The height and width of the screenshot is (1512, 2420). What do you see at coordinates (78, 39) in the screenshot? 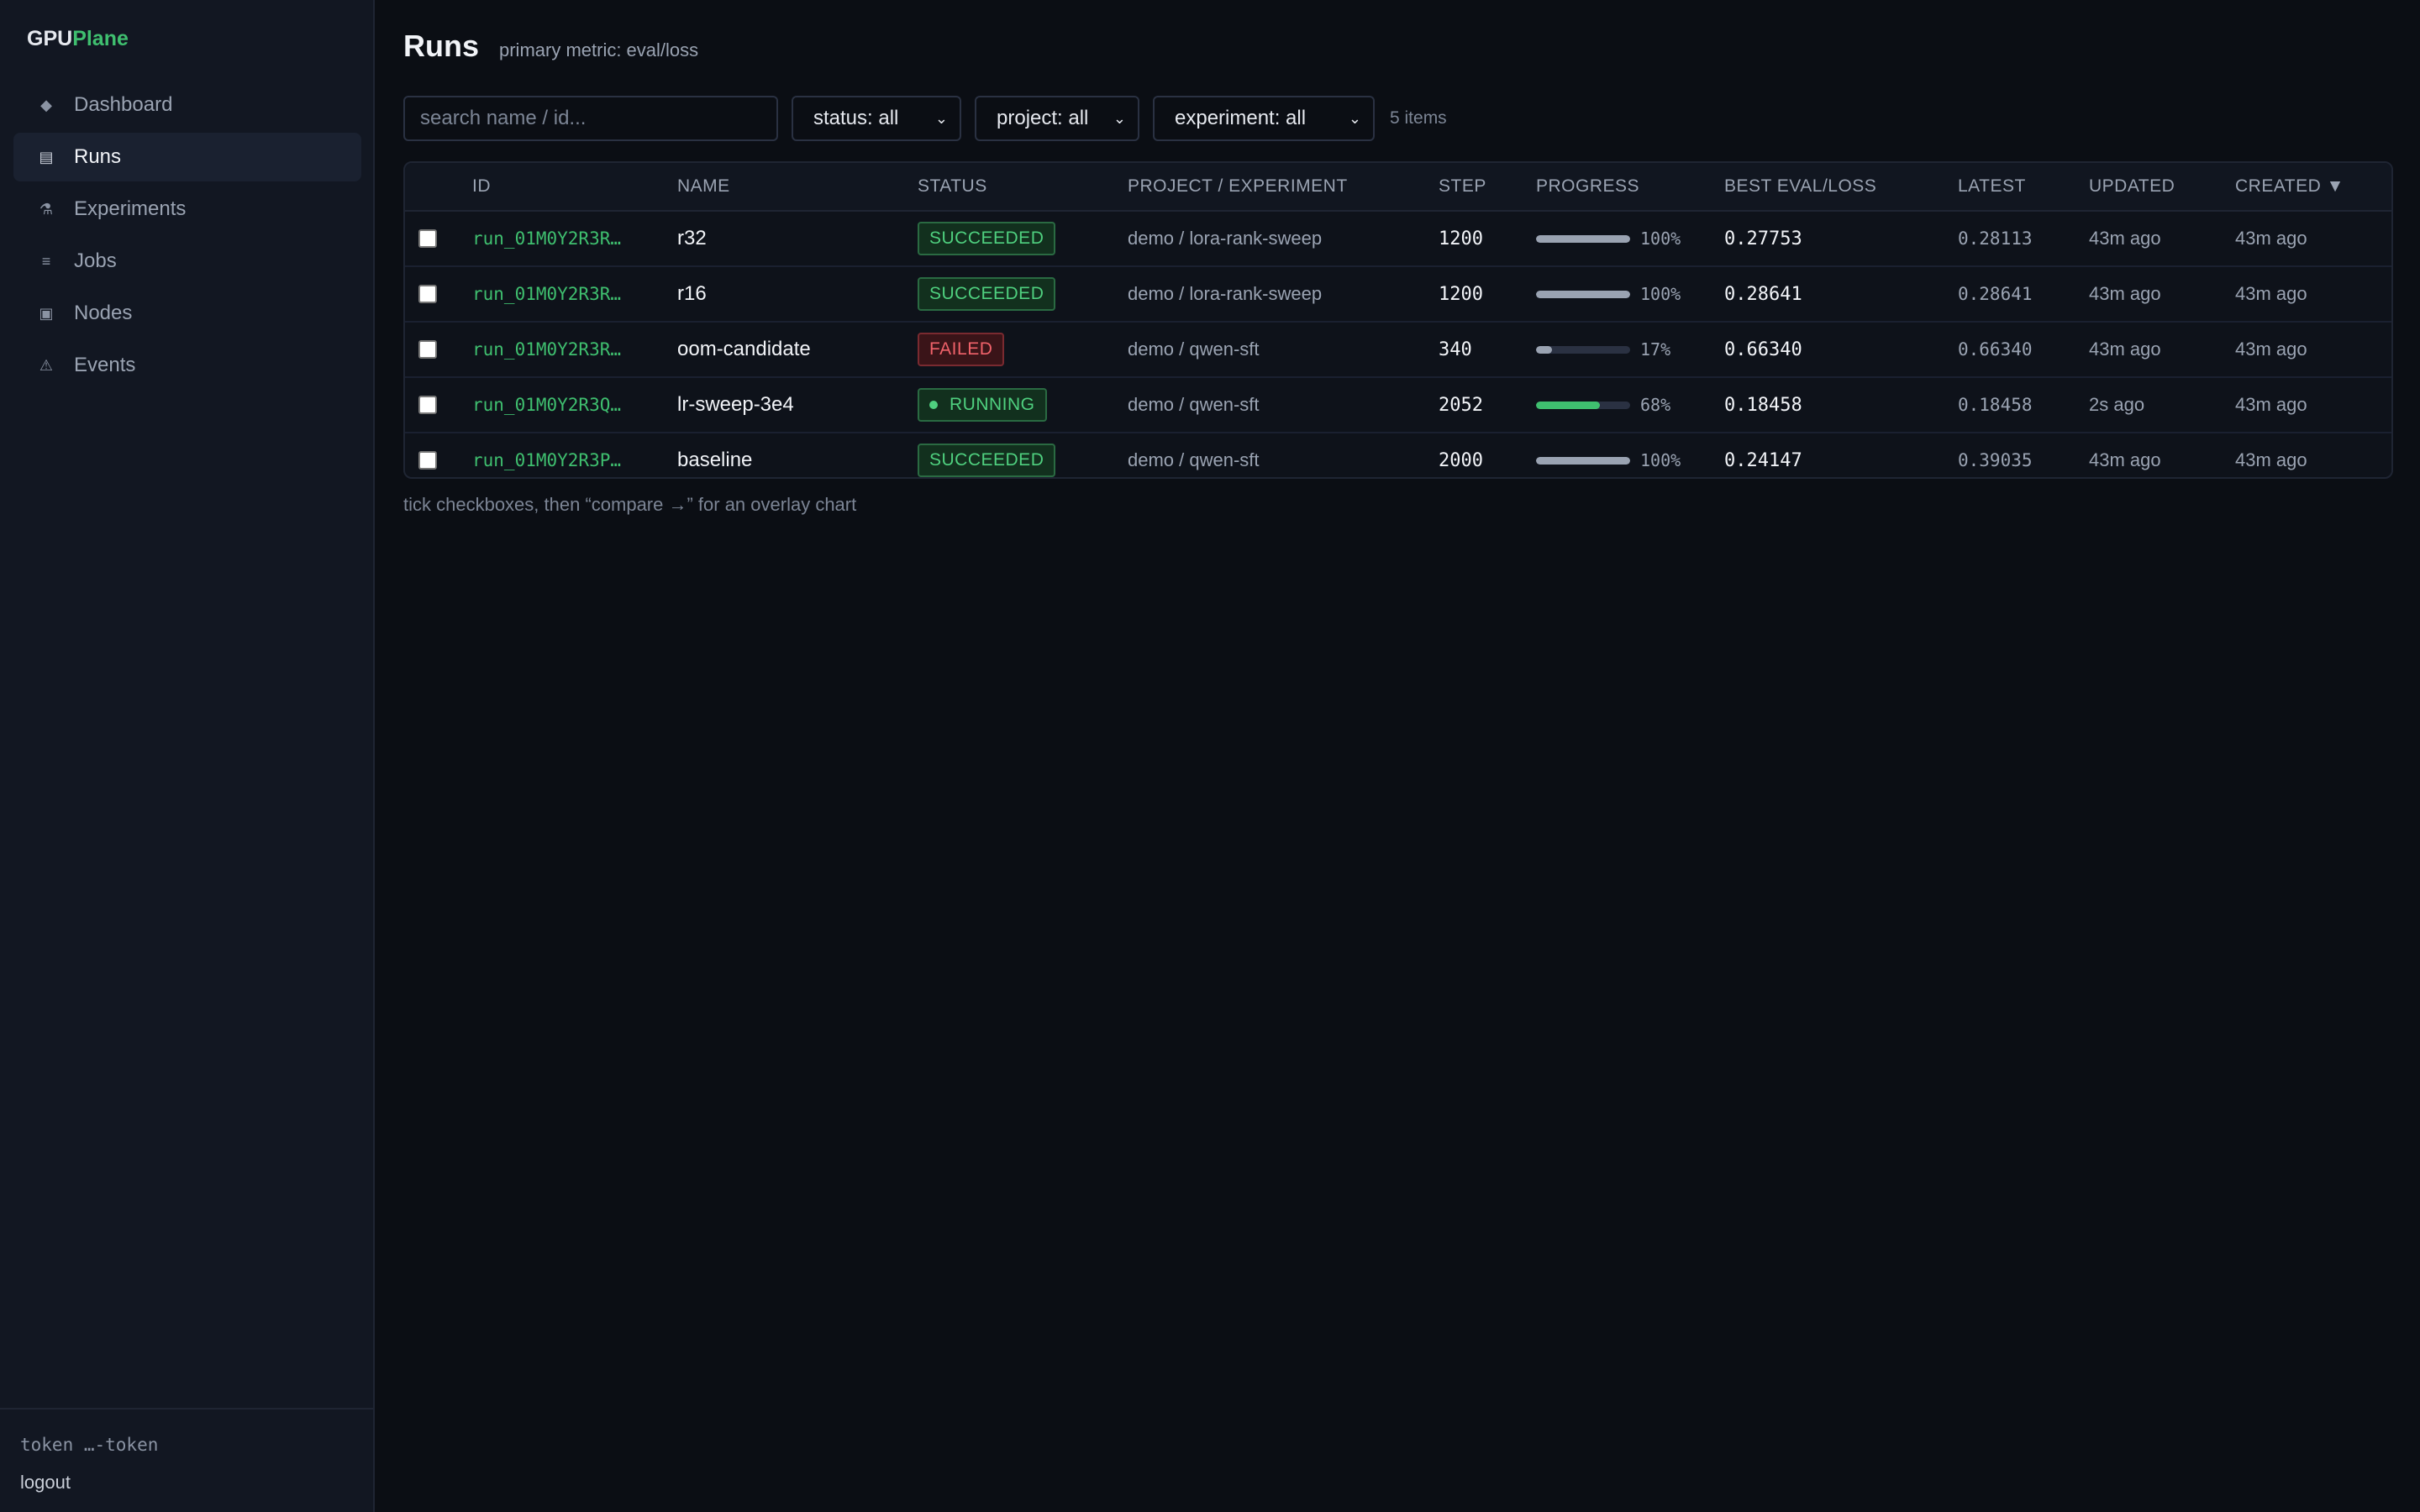
I see `brand-logo: GPUPlane` at bounding box center [78, 39].